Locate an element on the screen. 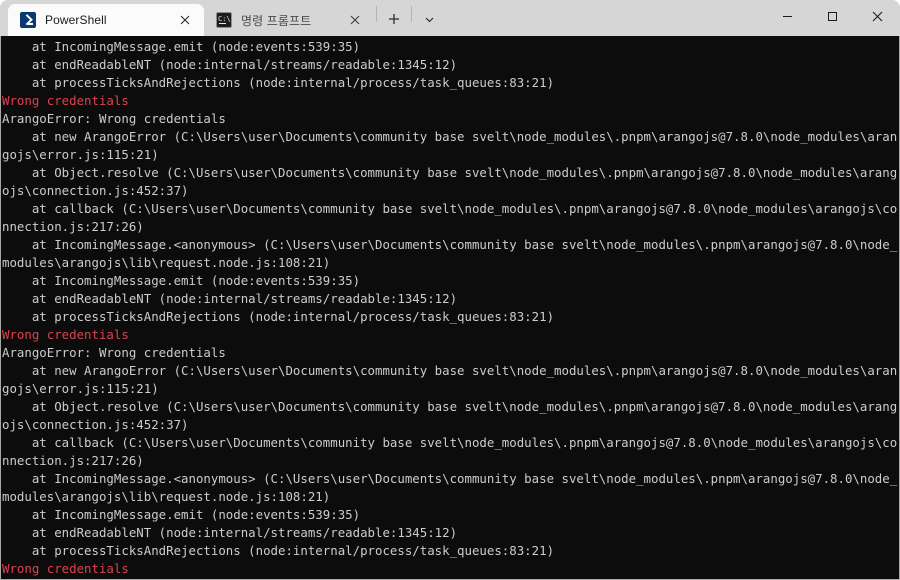  powershell-icon is located at coordinates (28, 20).